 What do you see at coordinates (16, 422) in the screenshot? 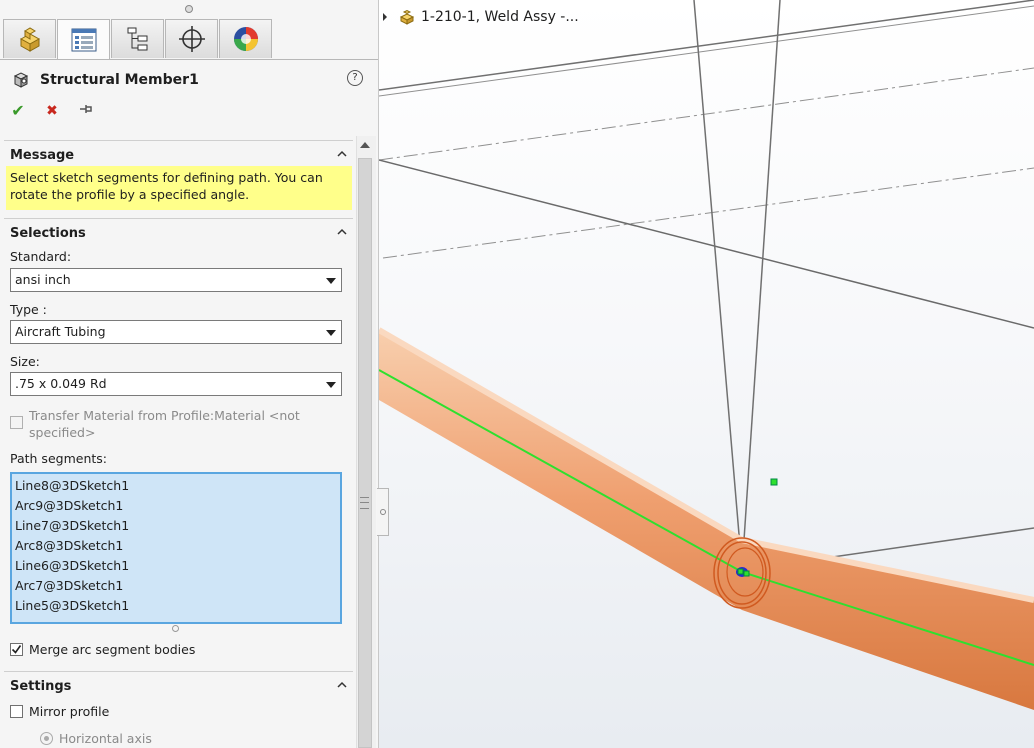
I see `transfer-material-checkbox` at bounding box center [16, 422].